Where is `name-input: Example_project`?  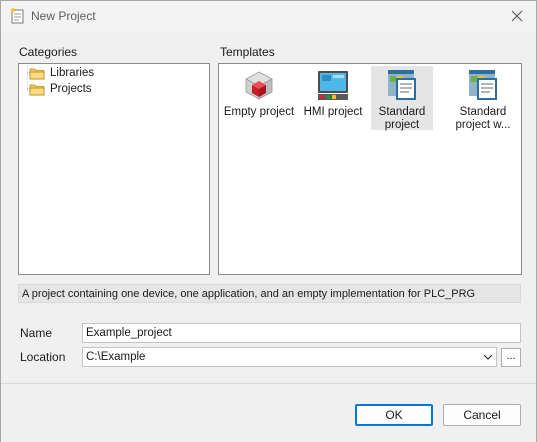
name-input: Example_project is located at coordinates (301, 333).